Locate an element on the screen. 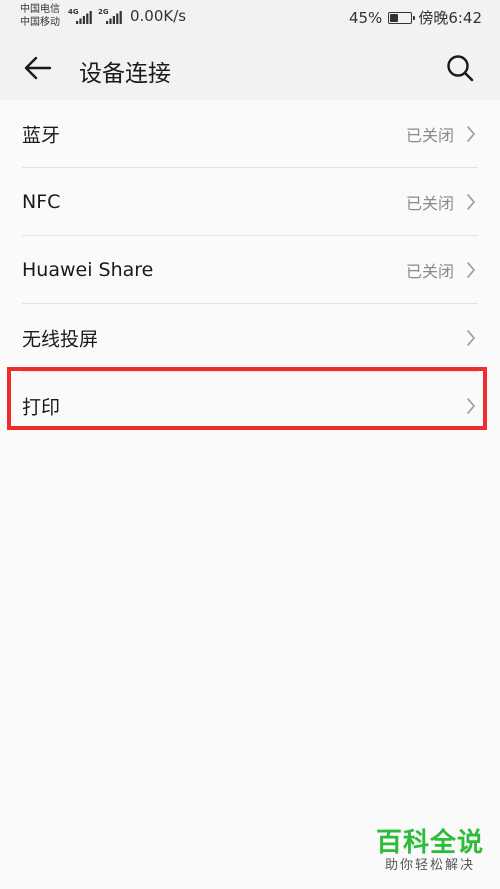 The image size is (500, 889). watermark-subtitle: 助你轻松解决 is located at coordinates (429, 865).